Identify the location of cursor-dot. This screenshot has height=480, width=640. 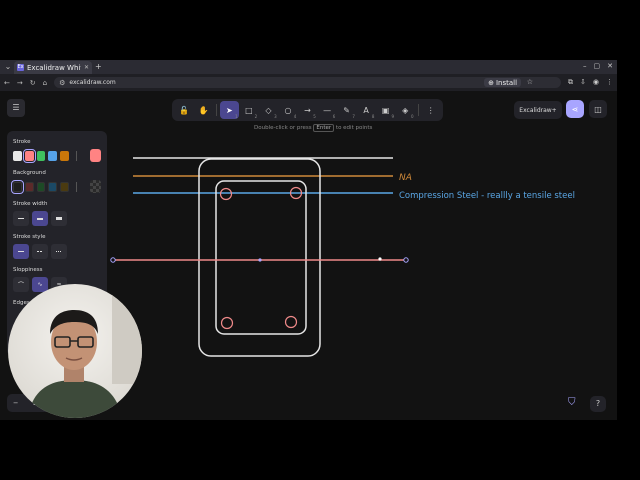
(380, 259).